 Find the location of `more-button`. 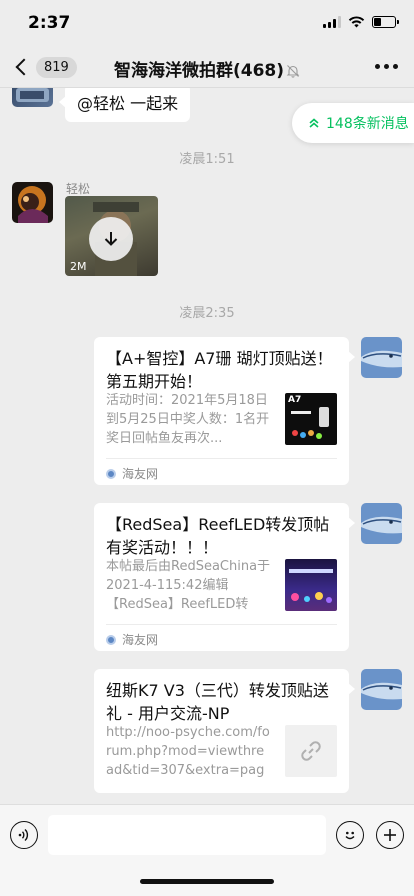

more-button is located at coordinates (386, 66).